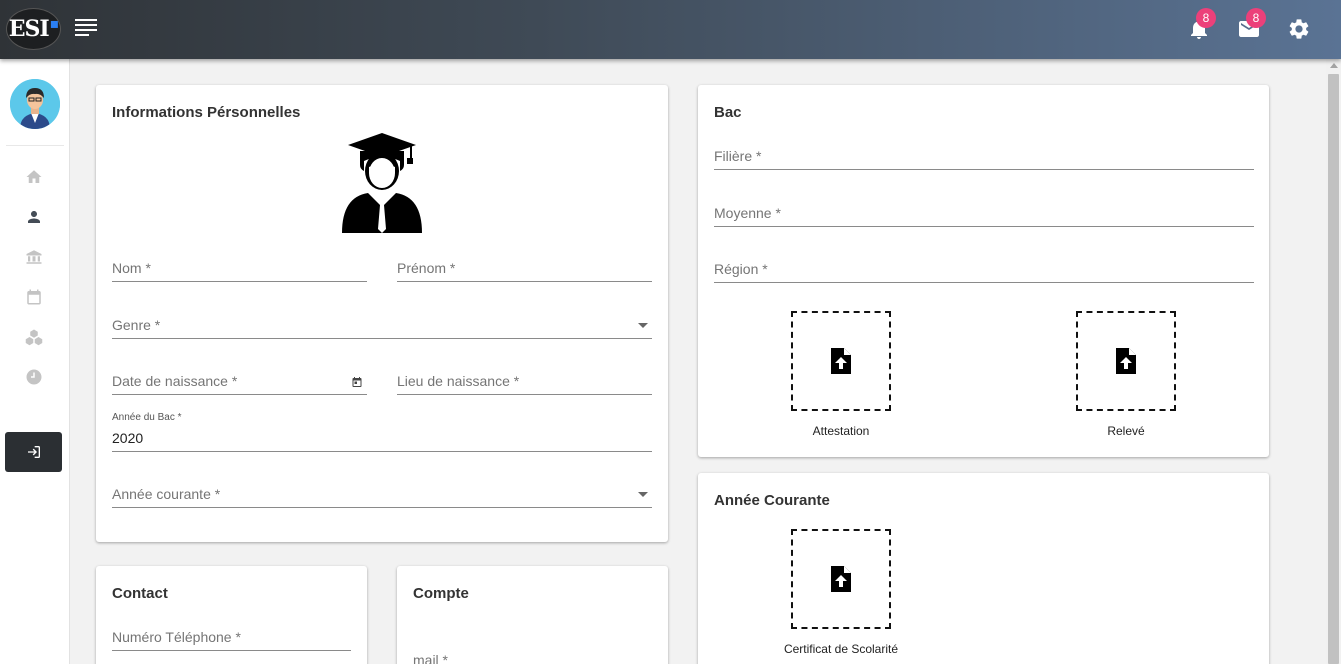 The image size is (1341, 664). I want to click on attestation-upload, so click(841, 361).